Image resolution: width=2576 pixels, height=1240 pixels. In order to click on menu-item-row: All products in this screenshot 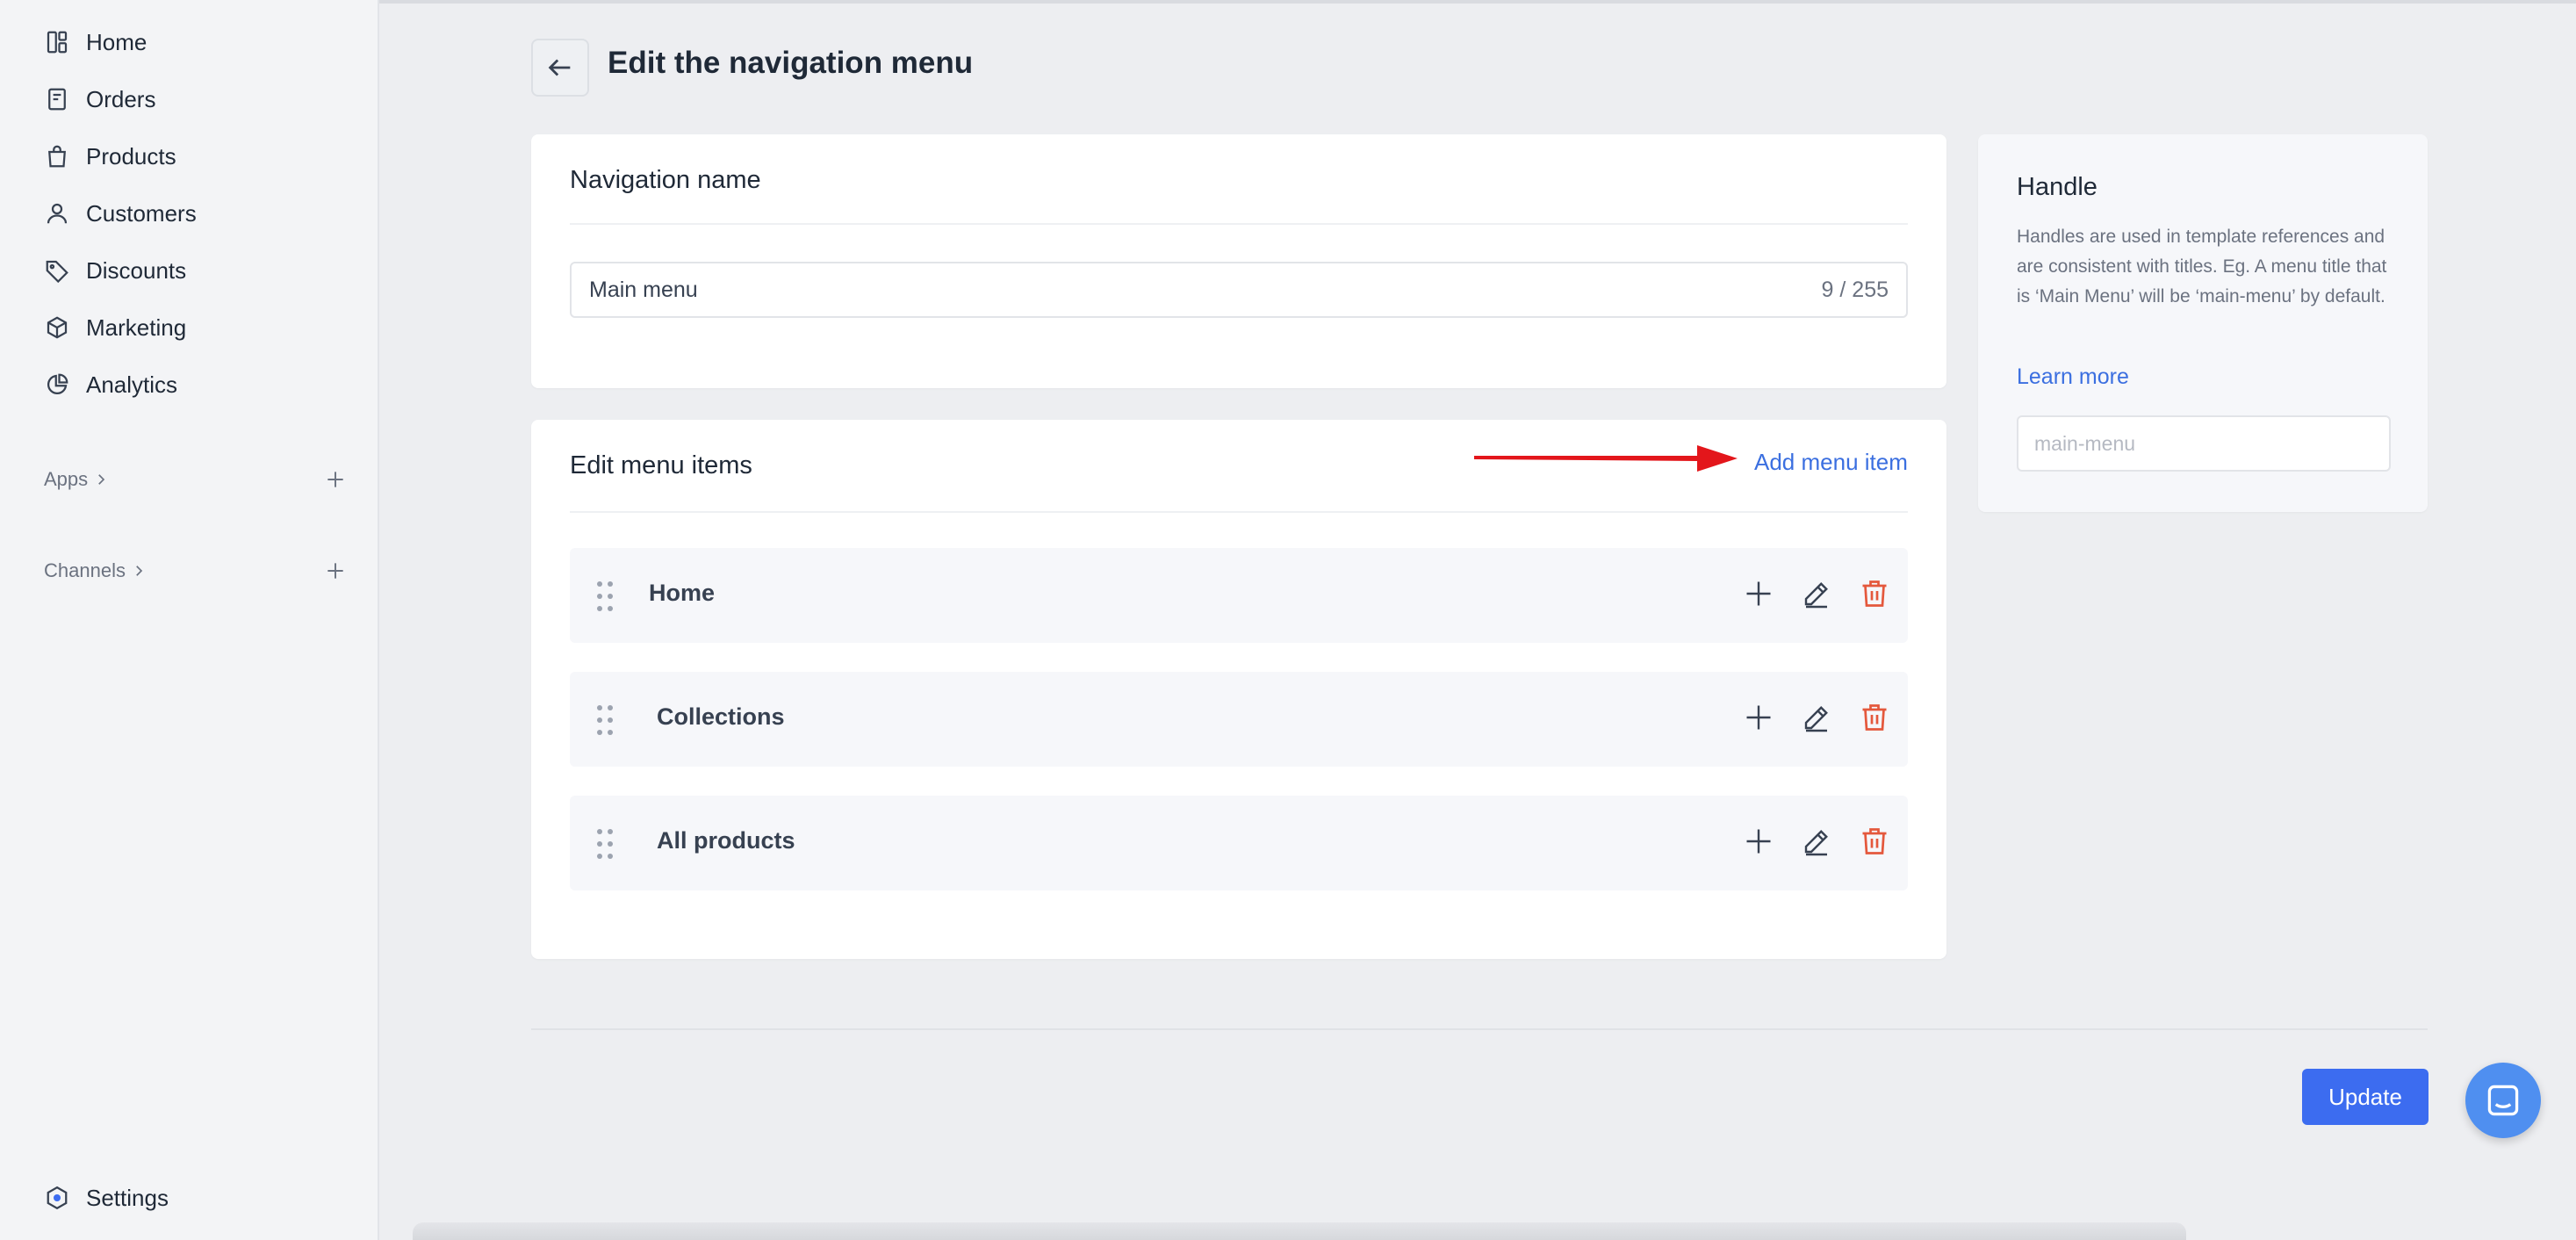, I will do `click(1239, 843)`.